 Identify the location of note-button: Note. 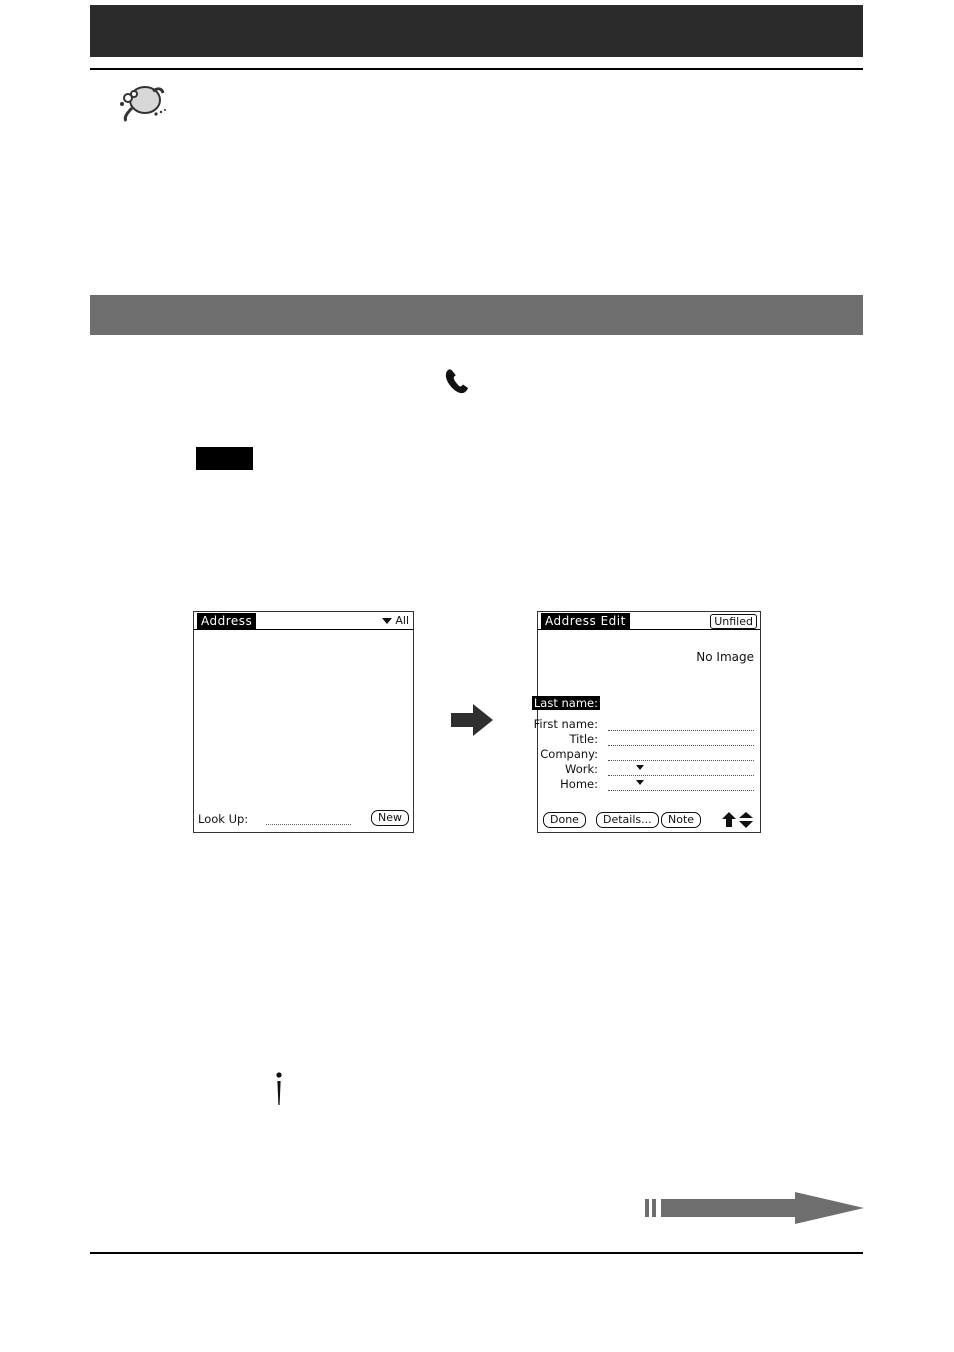
(681, 820).